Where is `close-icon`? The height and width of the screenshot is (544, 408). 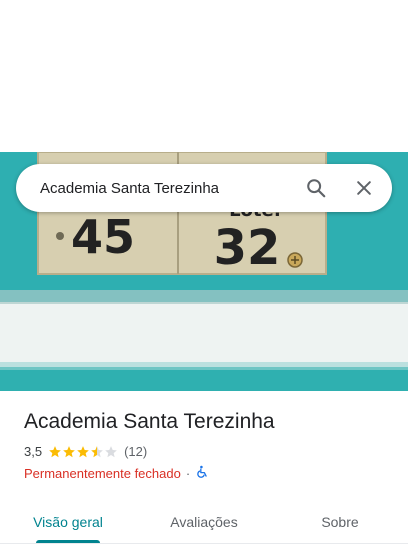
close-icon is located at coordinates (364, 188).